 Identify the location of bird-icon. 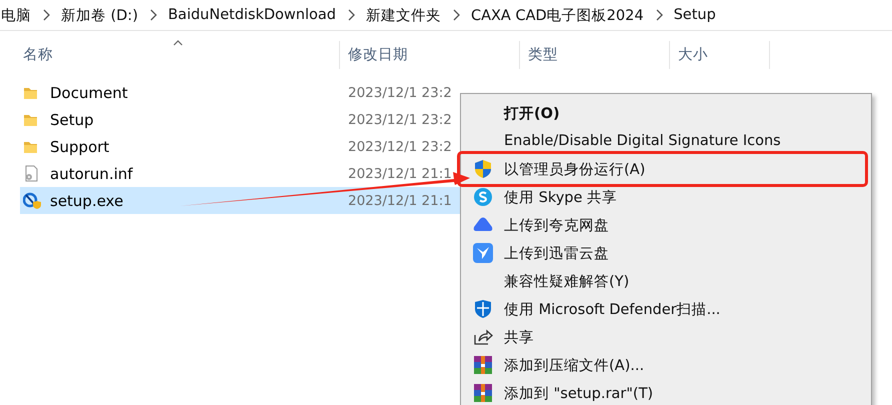
(483, 253).